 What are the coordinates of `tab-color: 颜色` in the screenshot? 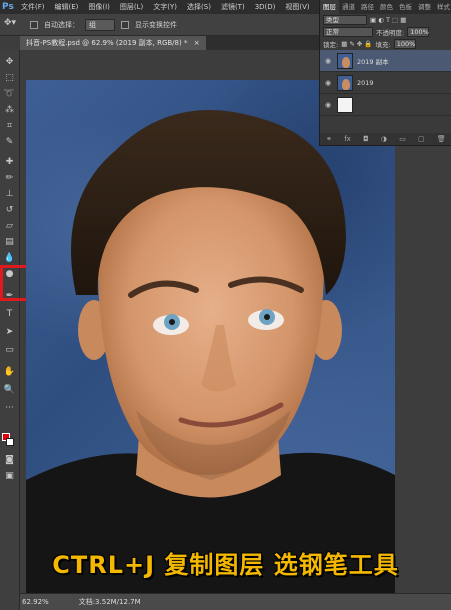 It's located at (386, 7).